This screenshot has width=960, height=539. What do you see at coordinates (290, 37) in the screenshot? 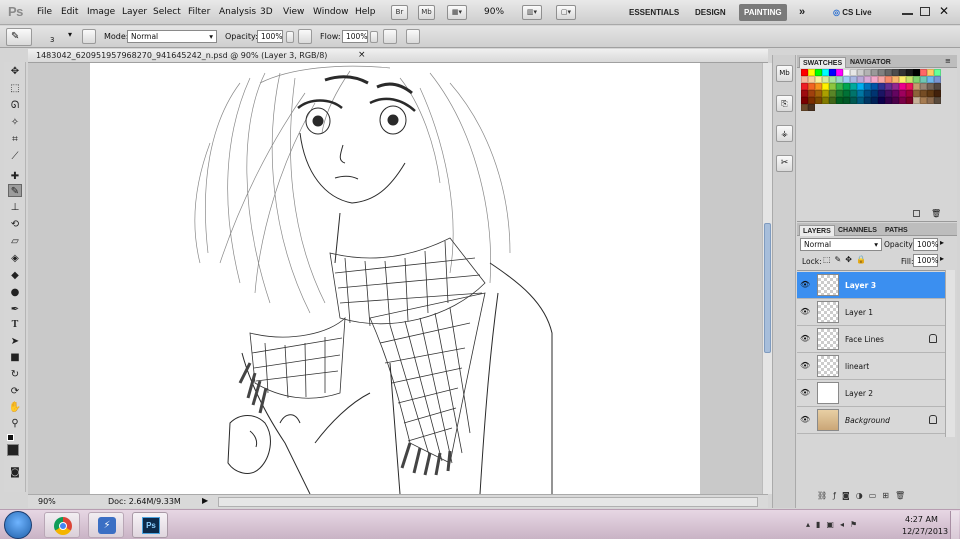
I see `opacity-slider-toggle` at bounding box center [290, 37].